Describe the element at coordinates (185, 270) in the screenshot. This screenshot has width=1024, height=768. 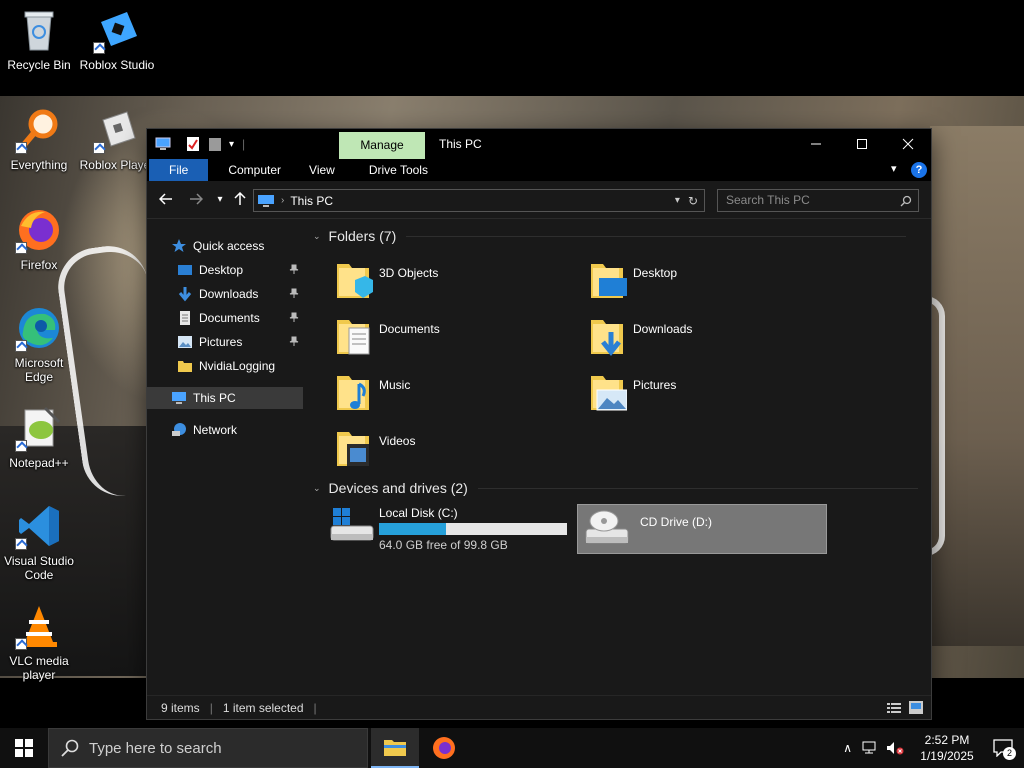
I see `desktop-icon` at that location.